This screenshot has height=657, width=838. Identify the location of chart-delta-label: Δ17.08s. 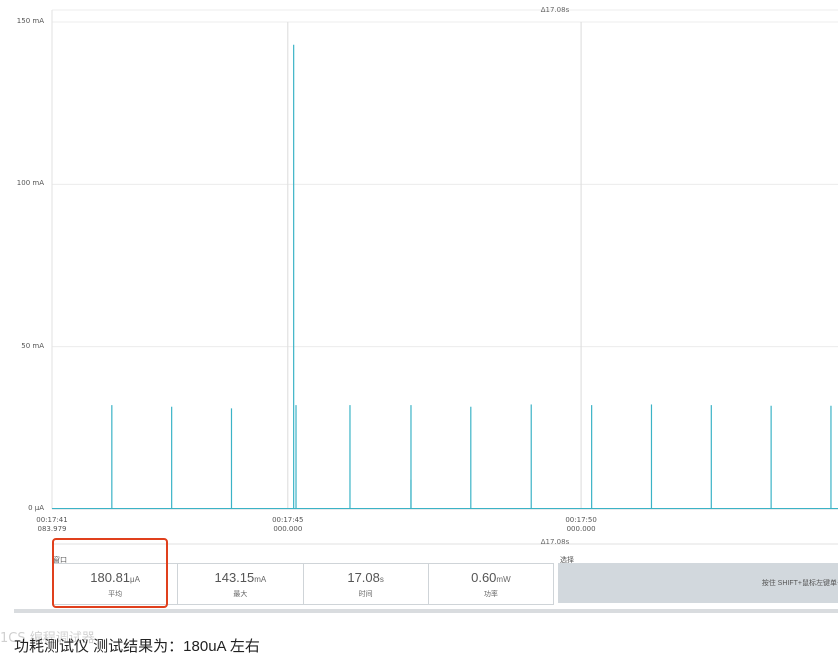
(555, 10).